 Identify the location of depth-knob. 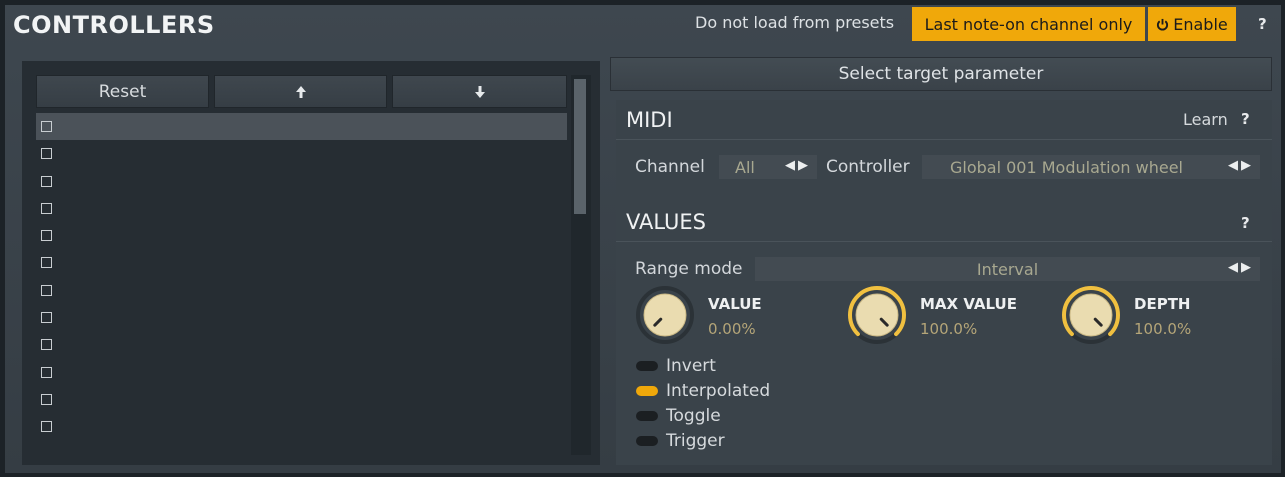
(1091, 315).